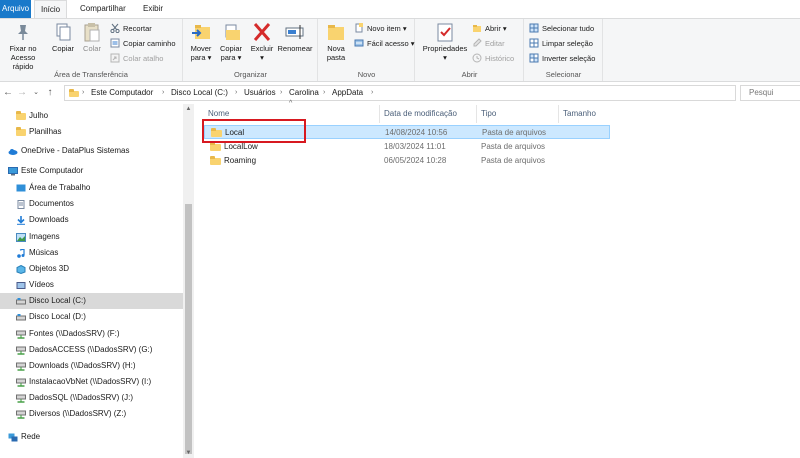  Describe the element at coordinates (74, 93) in the screenshot. I see `address-folder-icon` at that location.